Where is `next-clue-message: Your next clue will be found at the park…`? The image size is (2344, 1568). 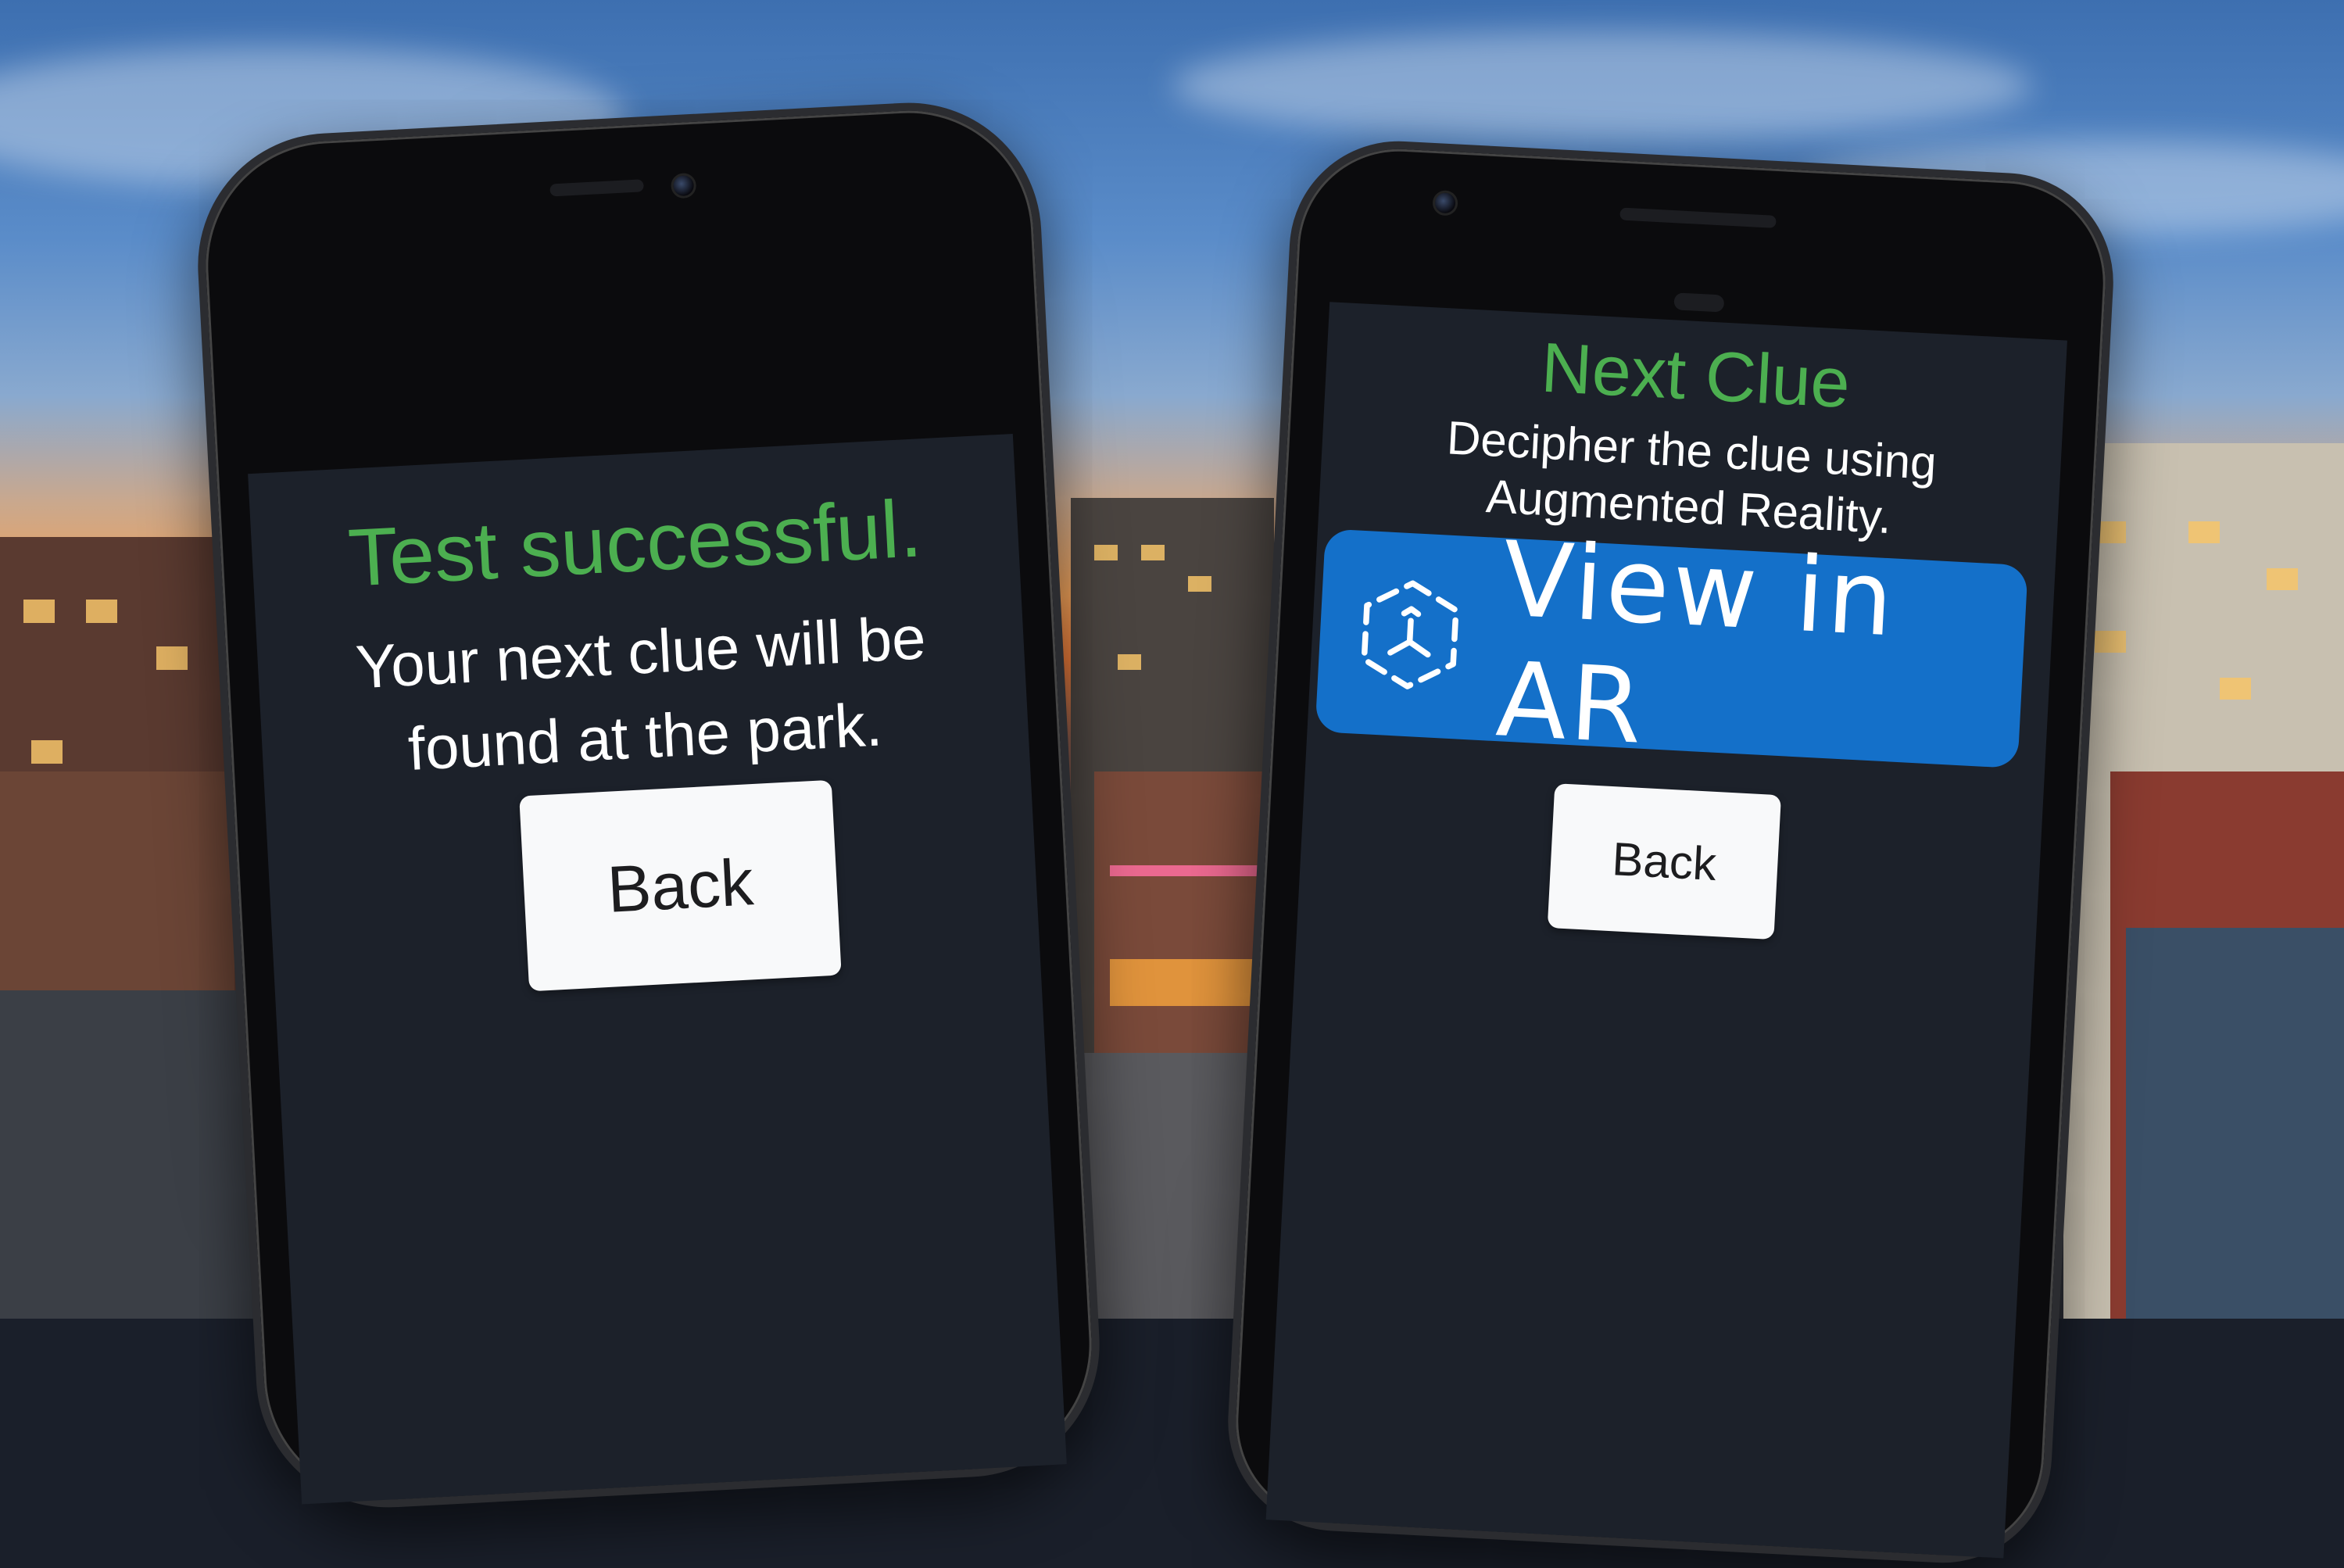 next-clue-message: Your next clue will be found at the park… is located at coordinates (643, 694).